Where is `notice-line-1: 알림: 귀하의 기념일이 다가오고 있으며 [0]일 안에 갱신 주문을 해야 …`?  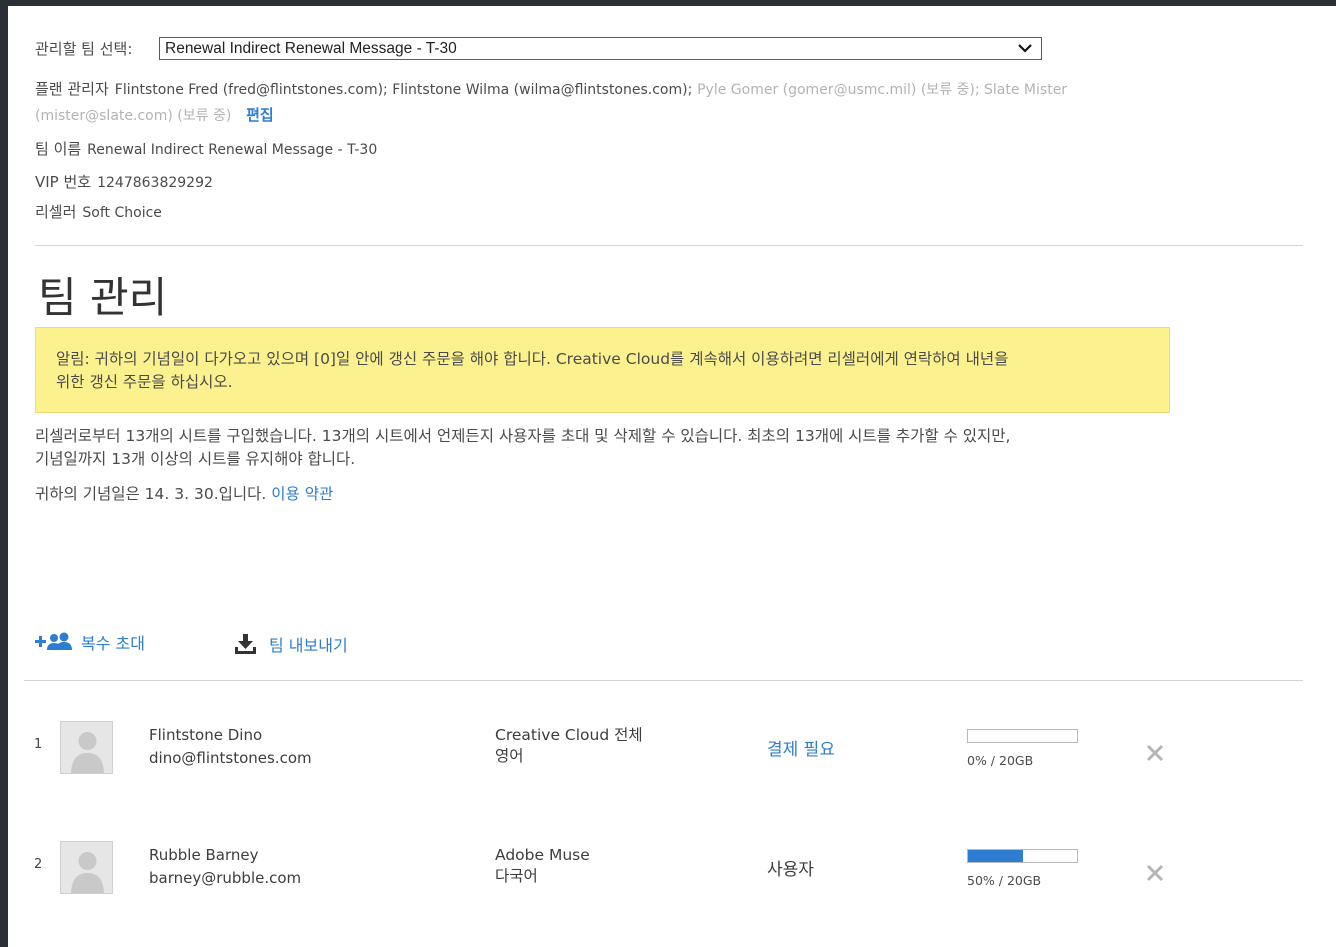 notice-line-1: 알림: 귀하의 기념일이 다가오고 있으며 [0]일 안에 갱신 주문을 해야 … is located at coordinates (532, 359).